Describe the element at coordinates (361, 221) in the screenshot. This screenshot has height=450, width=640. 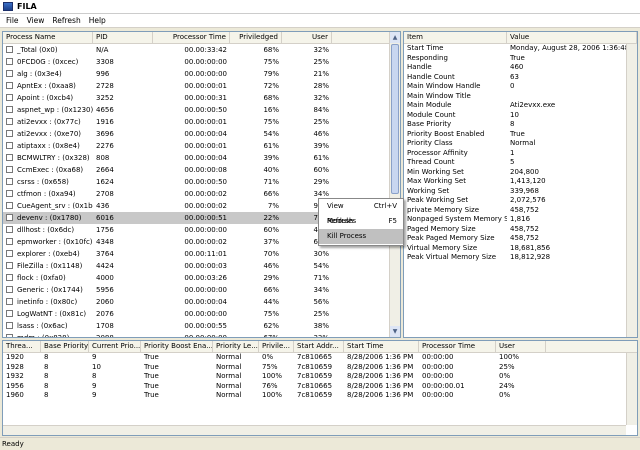
I see `menu-item-refresh: Refresh F5` at that location.